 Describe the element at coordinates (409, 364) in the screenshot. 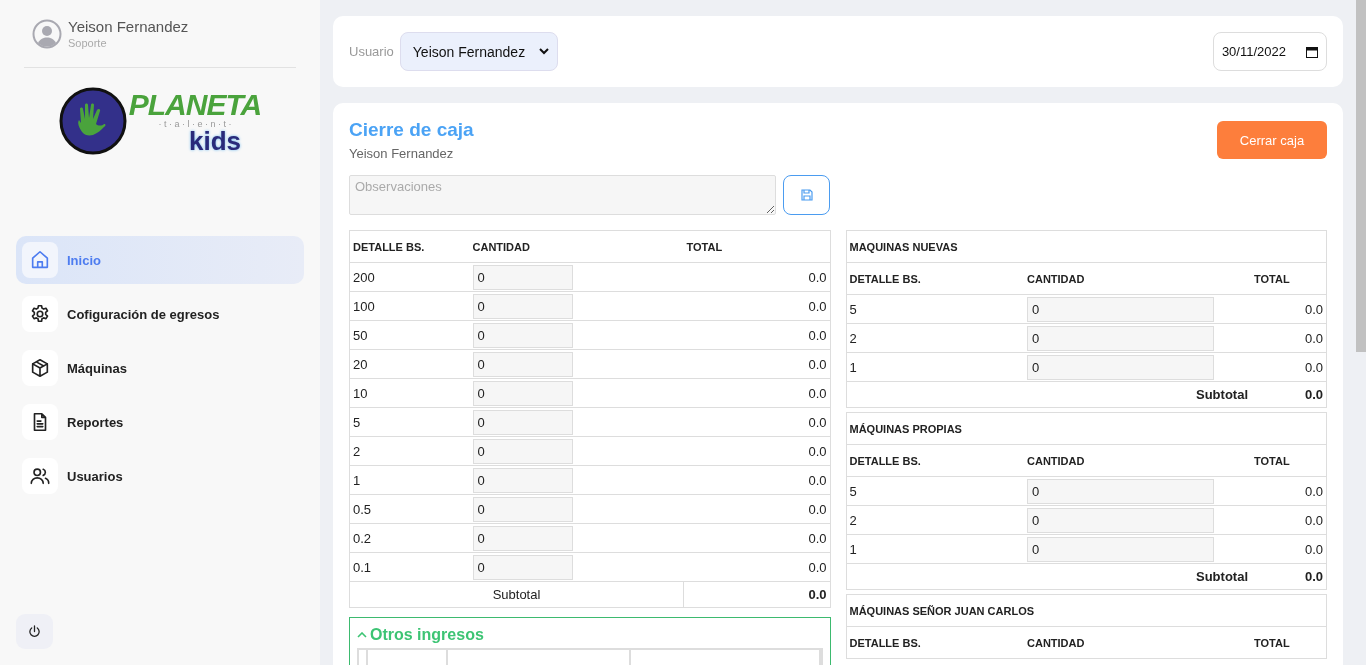

I see `table-cell: 20` at that location.